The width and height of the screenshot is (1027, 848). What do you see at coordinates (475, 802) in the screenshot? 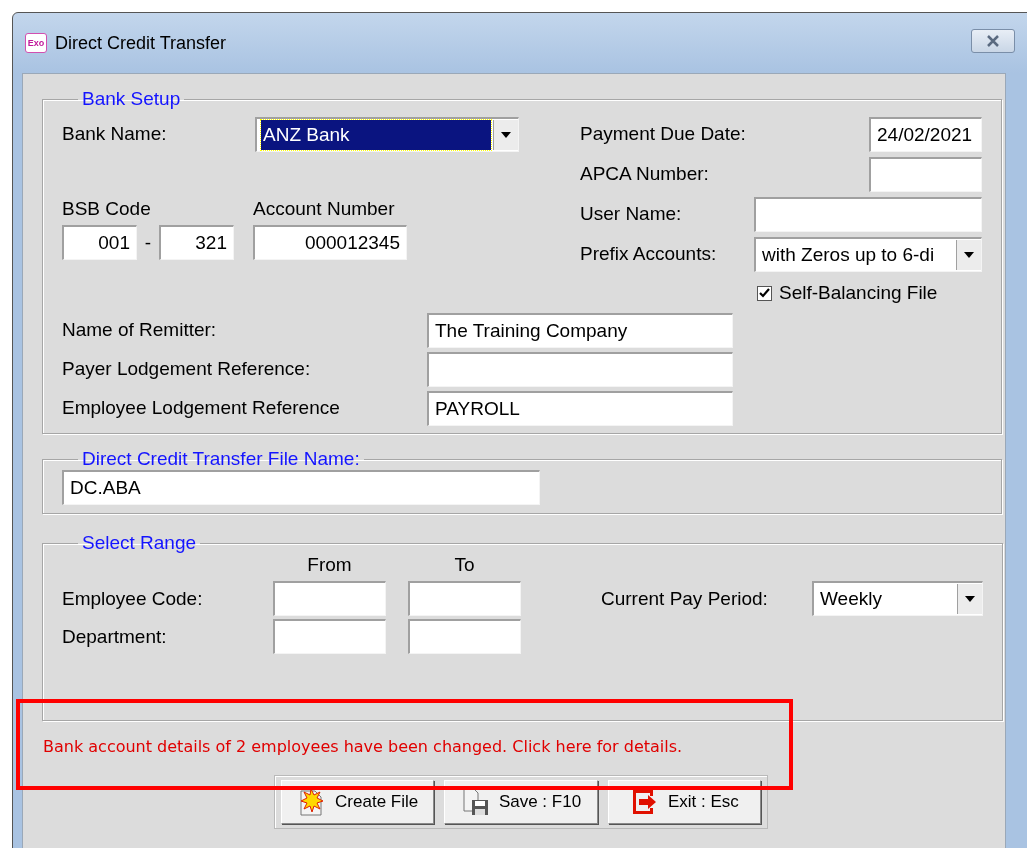
I see `save-icon` at bounding box center [475, 802].